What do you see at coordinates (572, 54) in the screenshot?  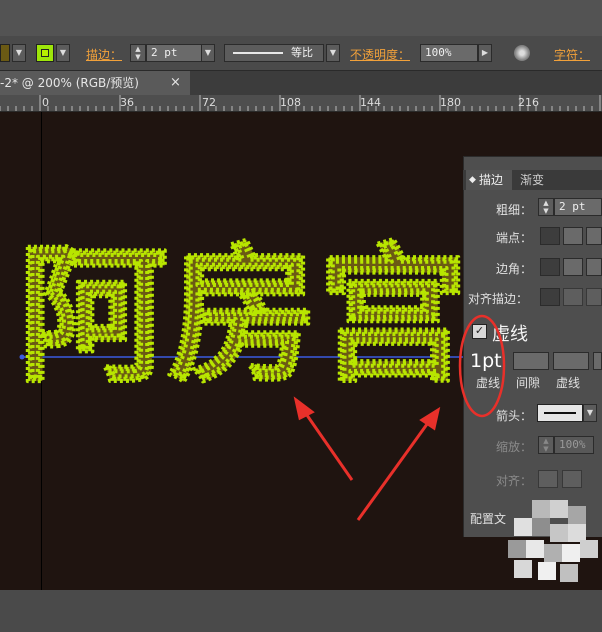 I see `character-label: 字符：` at bounding box center [572, 54].